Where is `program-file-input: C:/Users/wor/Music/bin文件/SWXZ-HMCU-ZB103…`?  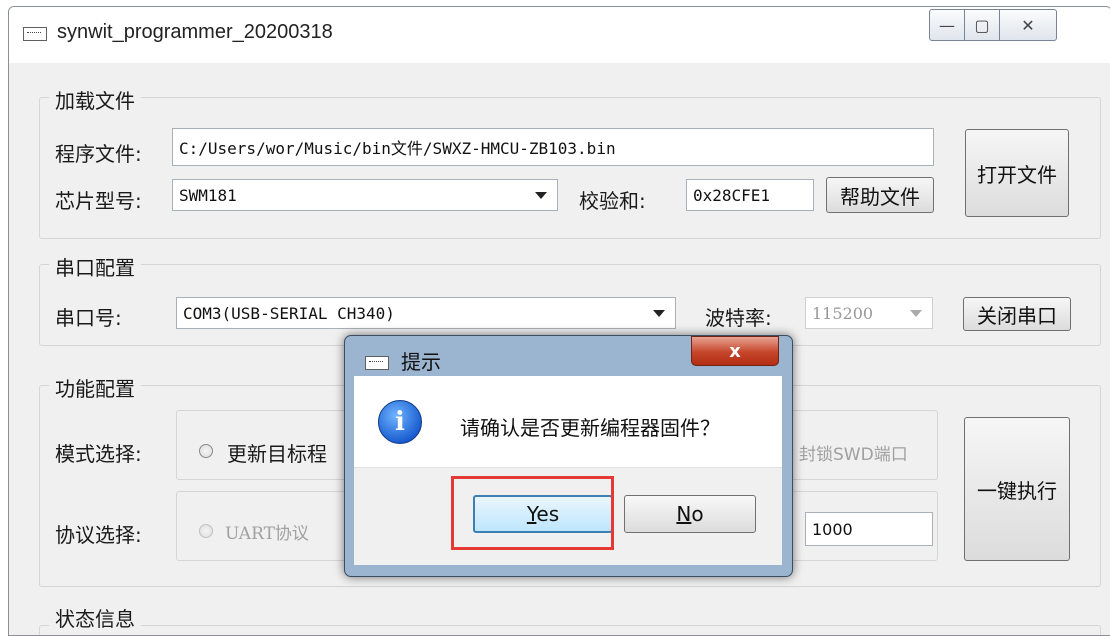
program-file-input: C:/Users/wor/Music/bin文件/SWXZ-HMCU-ZB103… is located at coordinates (553, 147).